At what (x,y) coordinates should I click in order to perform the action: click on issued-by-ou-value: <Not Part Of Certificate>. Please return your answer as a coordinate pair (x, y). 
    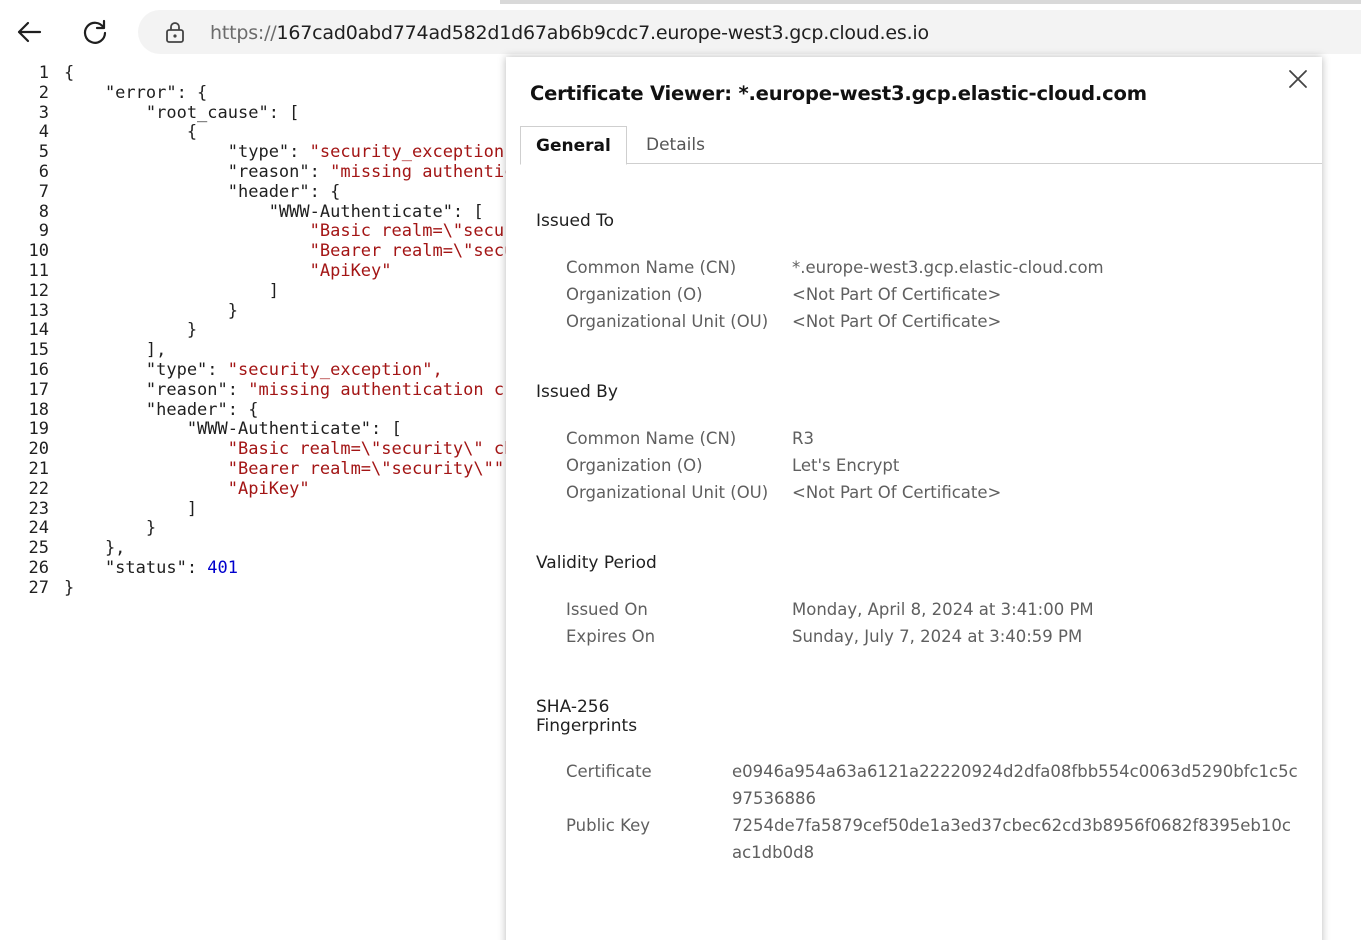
    Looking at the image, I should click on (897, 492).